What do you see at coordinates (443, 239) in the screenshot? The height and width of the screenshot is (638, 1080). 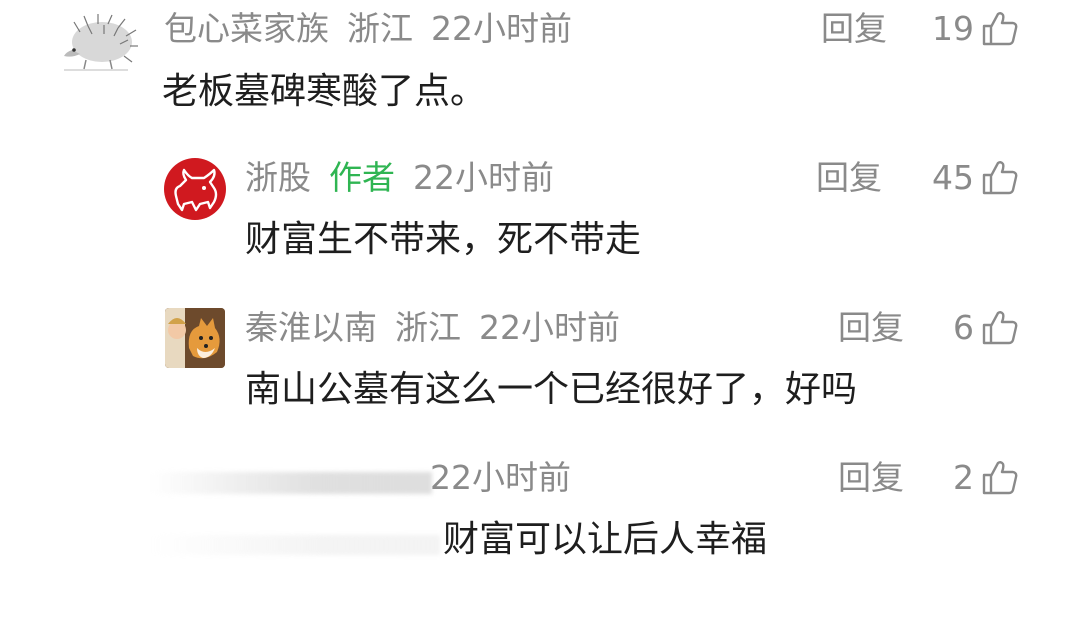 I see `comment-text: 财富生不带来，死不带走` at bounding box center [443, 239].